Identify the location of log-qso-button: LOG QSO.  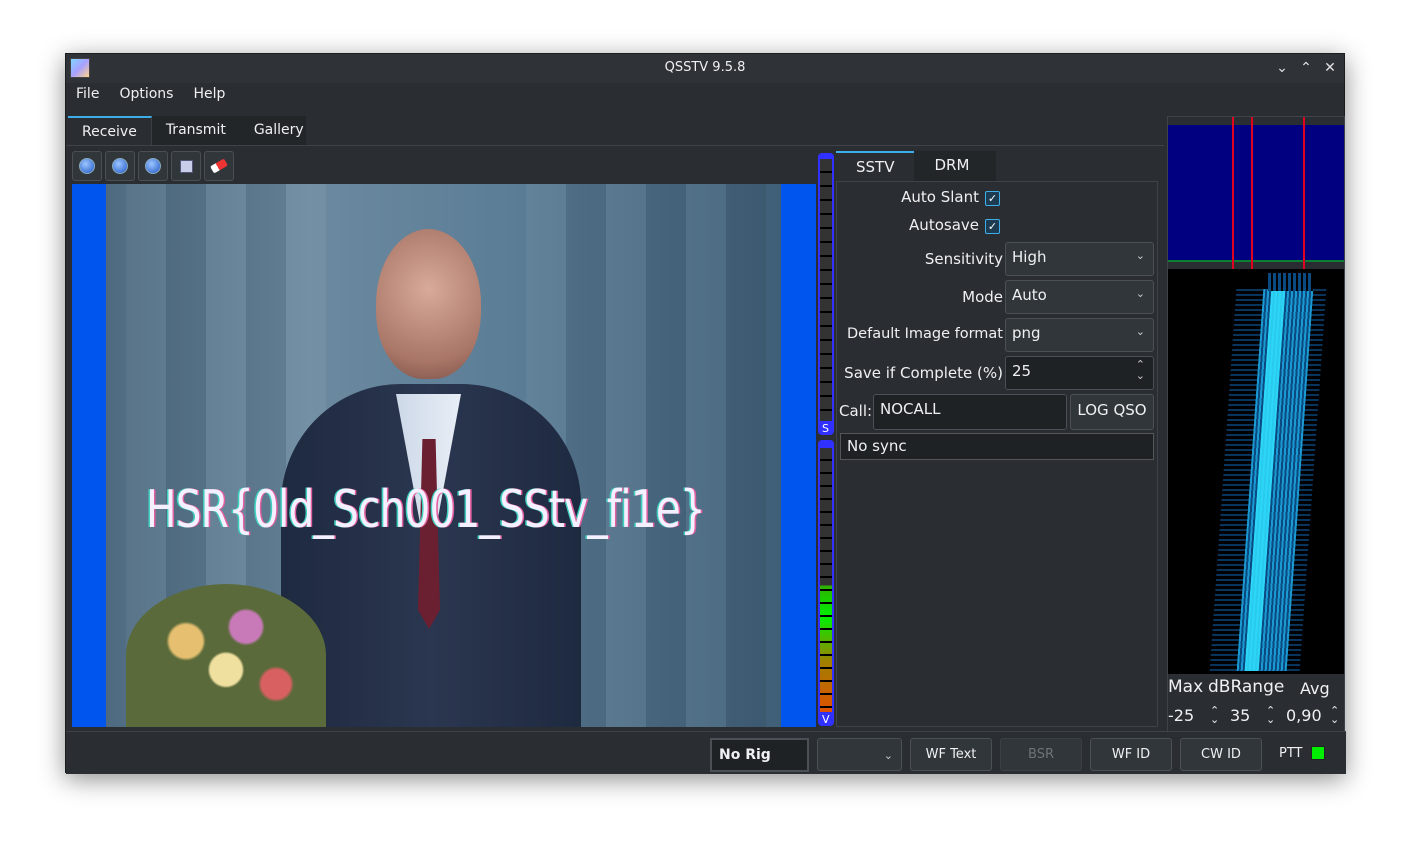
(1112, 412).